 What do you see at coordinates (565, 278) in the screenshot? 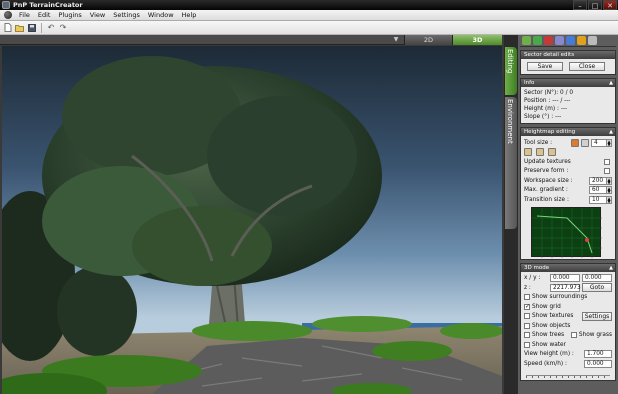
I see `x-field: 0.000` at bounding box center [565, 278].